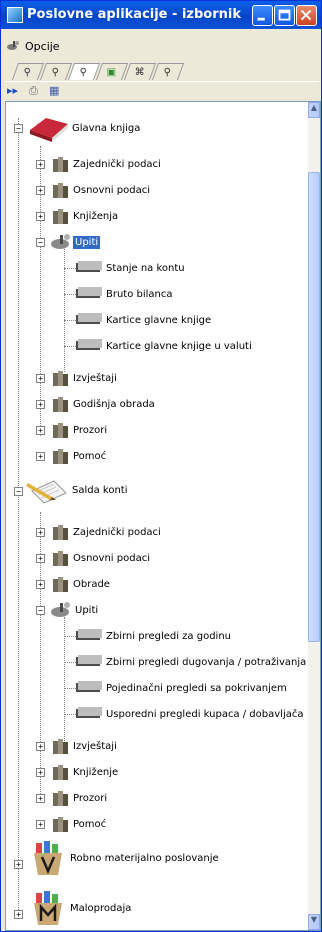 This screenshot has height=932, width=322. I want to click on tree-node: + Knjiženja, so click(78, 216).